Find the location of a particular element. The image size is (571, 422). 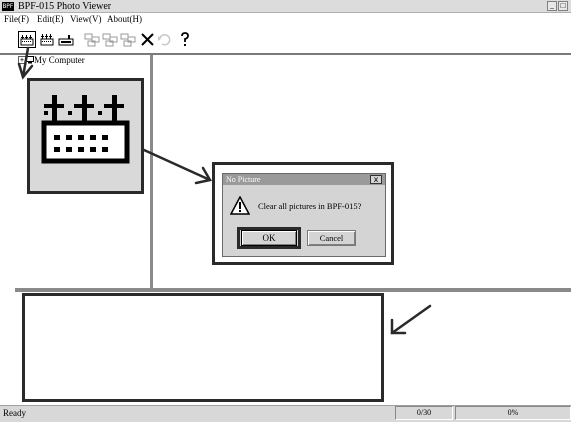

progress-percent: 0% is located at coordinates (513, 413).